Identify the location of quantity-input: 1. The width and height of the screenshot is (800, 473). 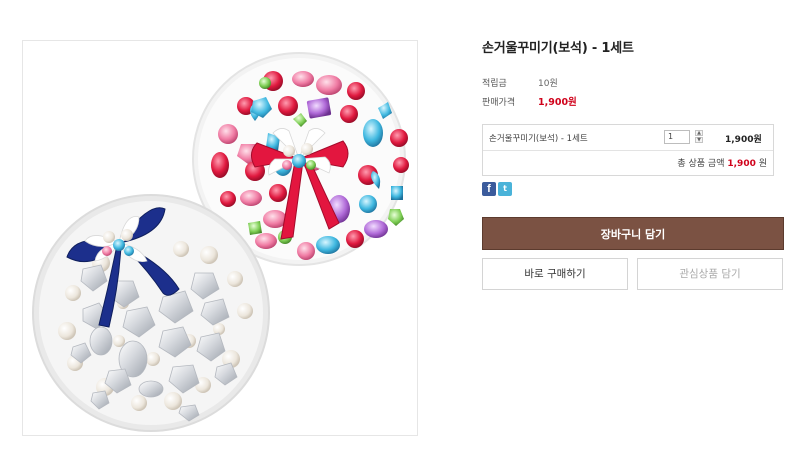
(677, 137).